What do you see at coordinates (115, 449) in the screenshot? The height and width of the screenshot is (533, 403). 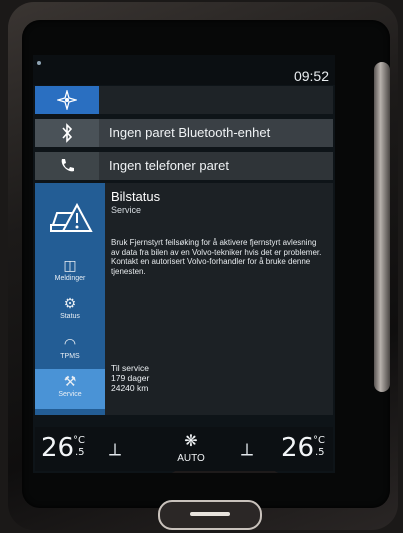 I see `left-seat-heat-icon: ⟂` at bounding box center [115, 449].